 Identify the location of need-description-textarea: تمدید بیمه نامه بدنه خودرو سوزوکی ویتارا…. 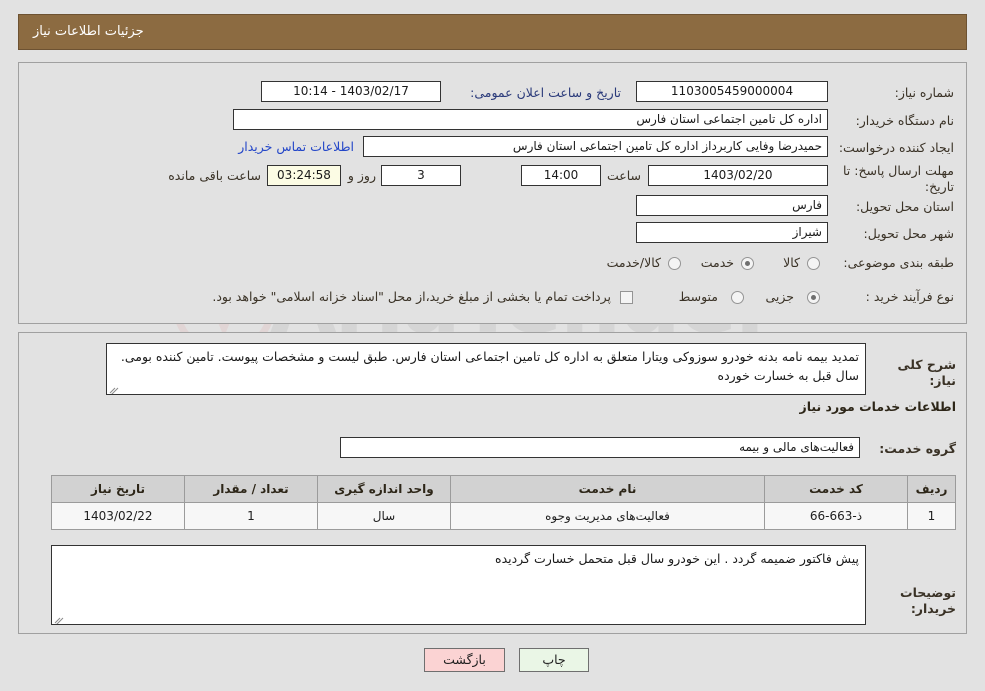
(486, 369).